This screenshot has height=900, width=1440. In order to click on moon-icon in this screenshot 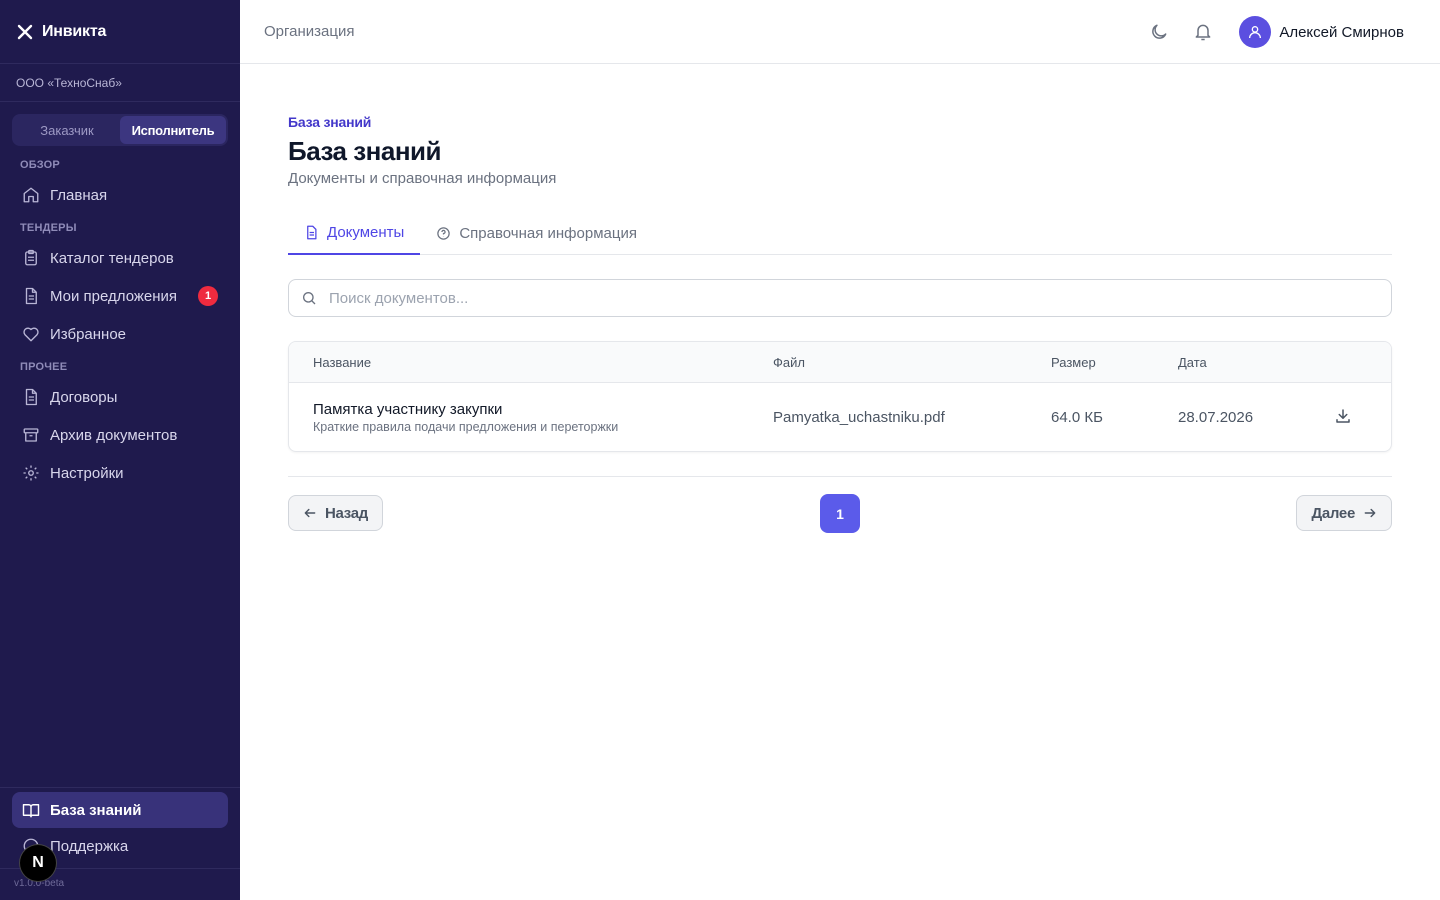, I will do `click(1159, 31)`.